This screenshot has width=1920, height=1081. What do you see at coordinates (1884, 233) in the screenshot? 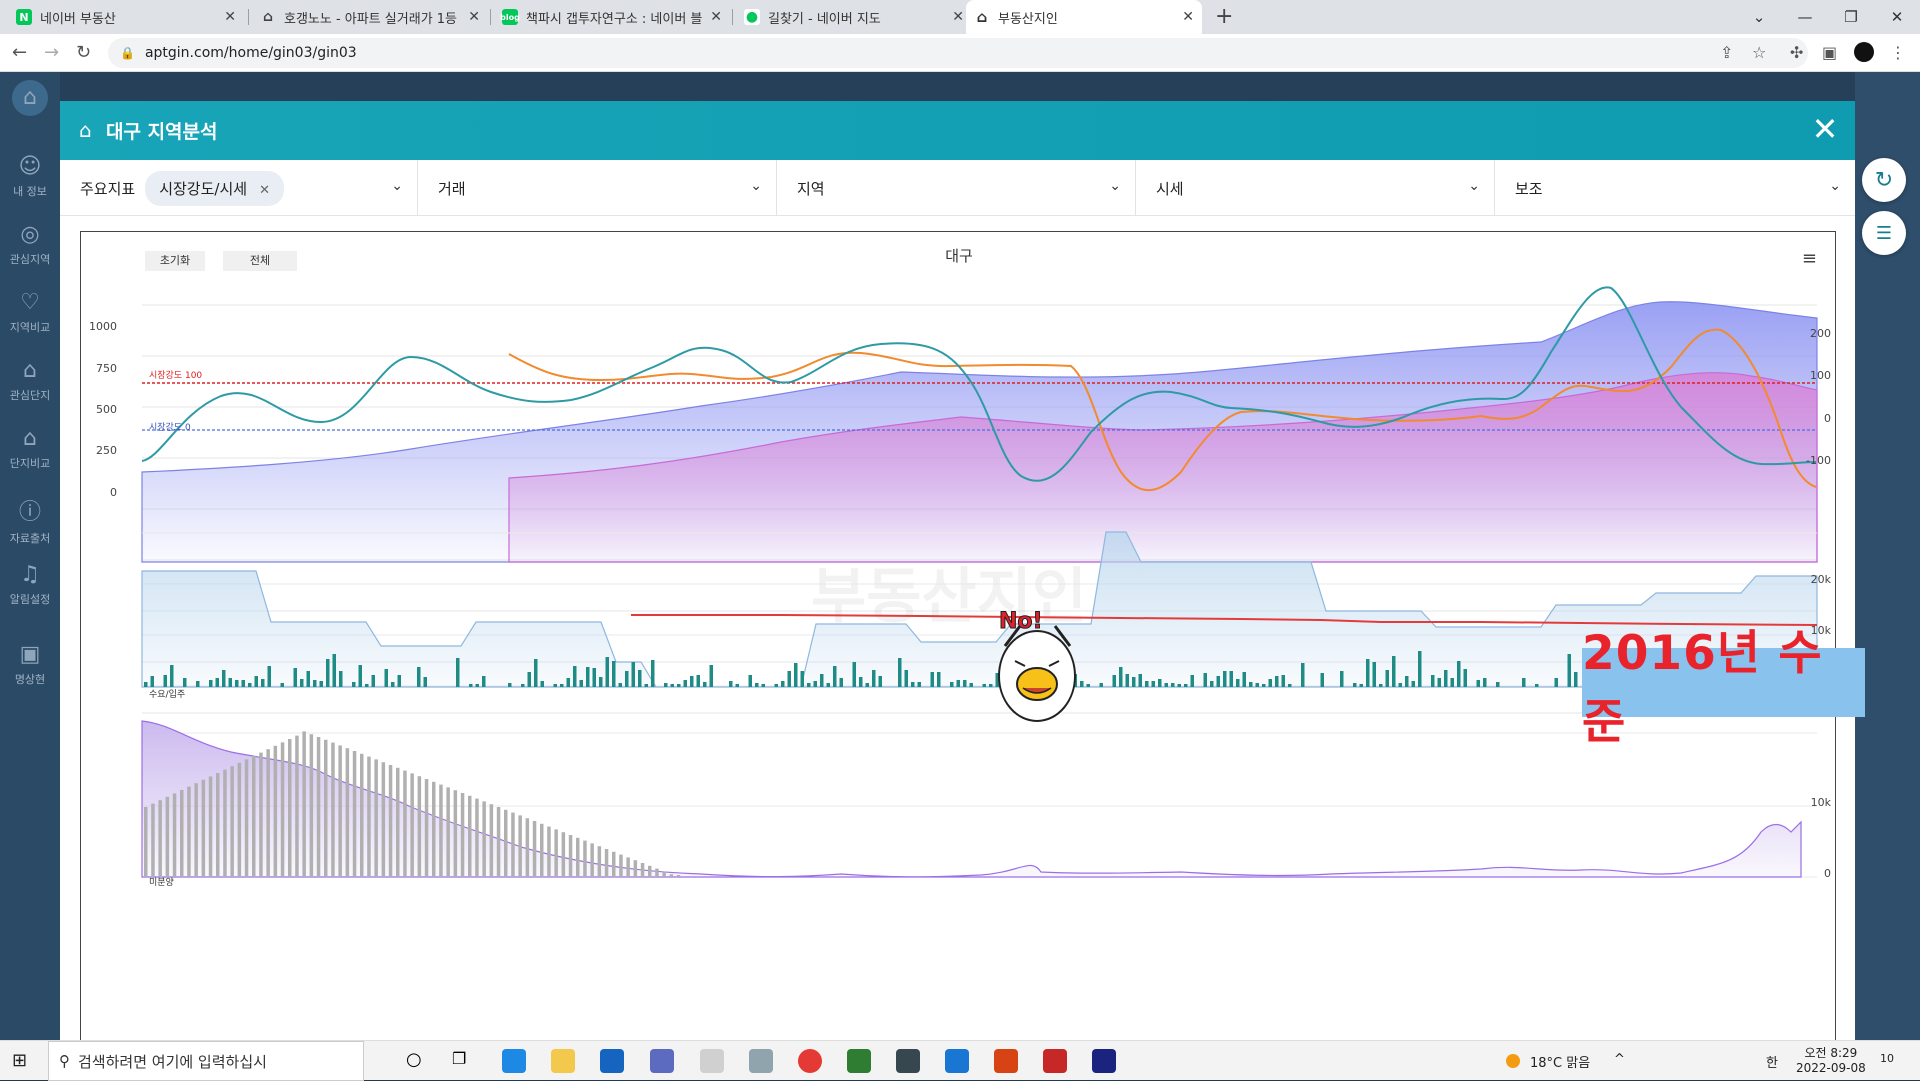
I see `settings-sliders-button: ☰` at bounding box center [1884, 233].